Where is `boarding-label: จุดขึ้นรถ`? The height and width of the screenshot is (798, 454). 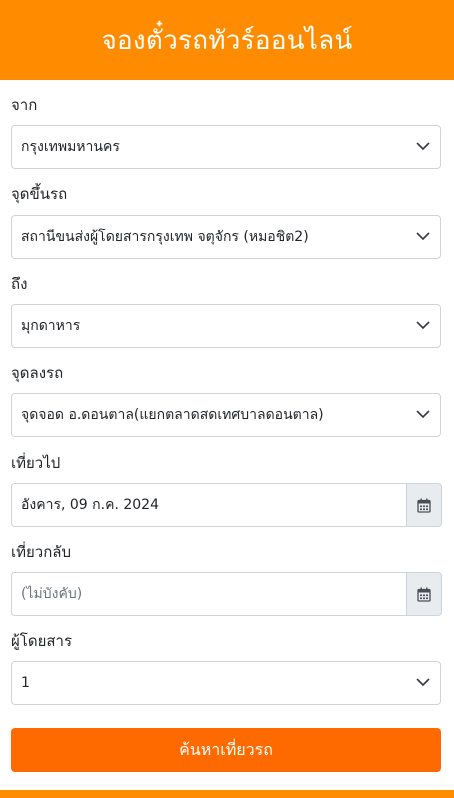 boarding-label: จุดขึ้นรถ is located at coordinates (39, 194).